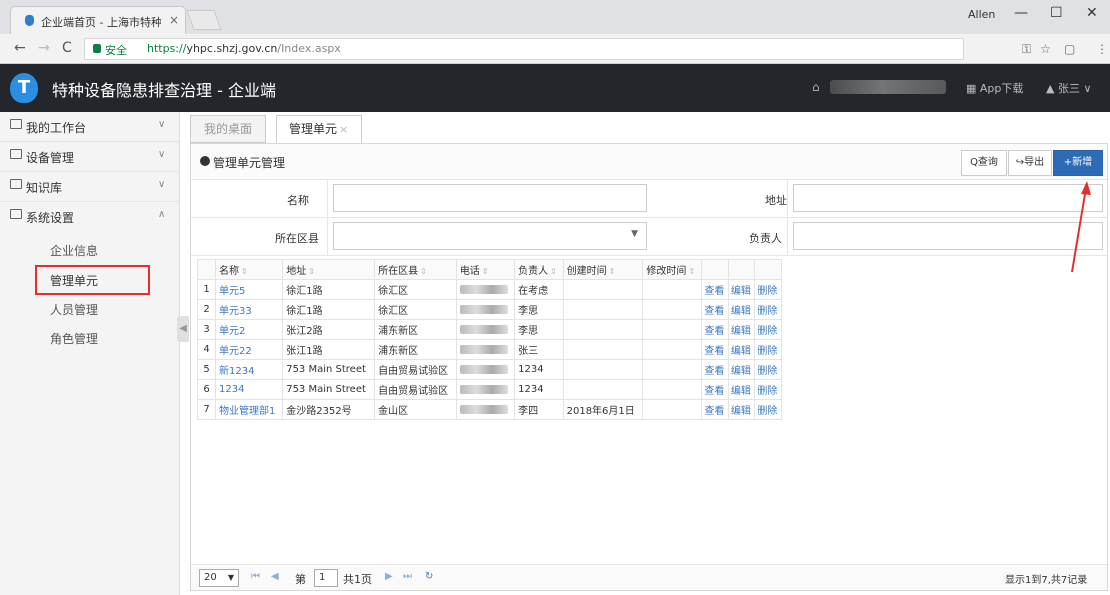 This screenshot has height=595, width=1110. What do you see at coordinates (490, 236) in the screenshot?
I see `district-select: ▼` at bounding box center [490, 236].